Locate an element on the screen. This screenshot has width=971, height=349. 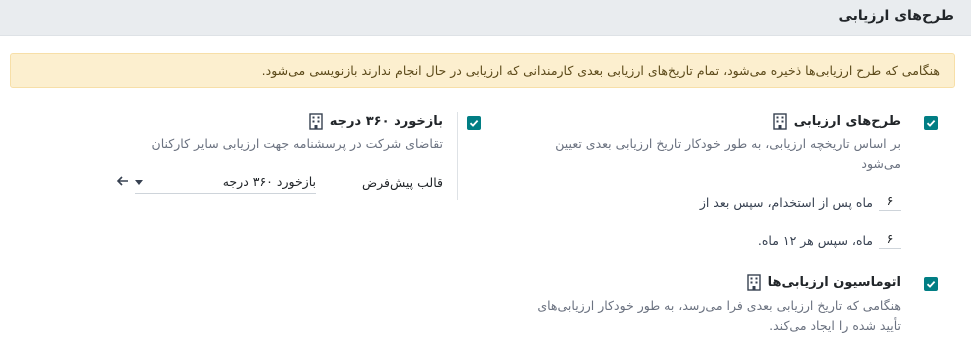
default-template-label: قالب پیش‌فرض is located at coordinates (402, 182).